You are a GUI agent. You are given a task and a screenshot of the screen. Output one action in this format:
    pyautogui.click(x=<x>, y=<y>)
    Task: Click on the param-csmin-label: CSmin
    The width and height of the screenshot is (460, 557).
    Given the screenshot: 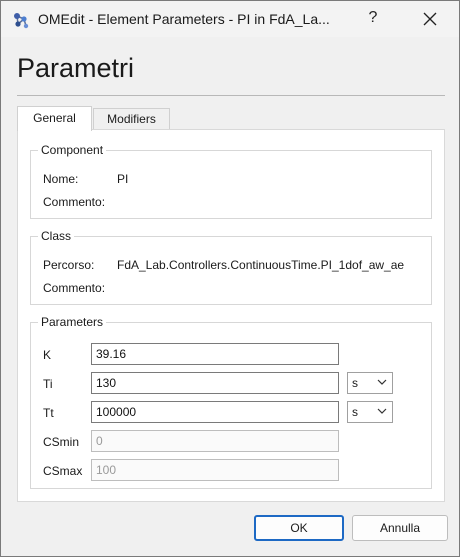 What is the action you would take?
    pyautogui.click(x=61, y=442)
    